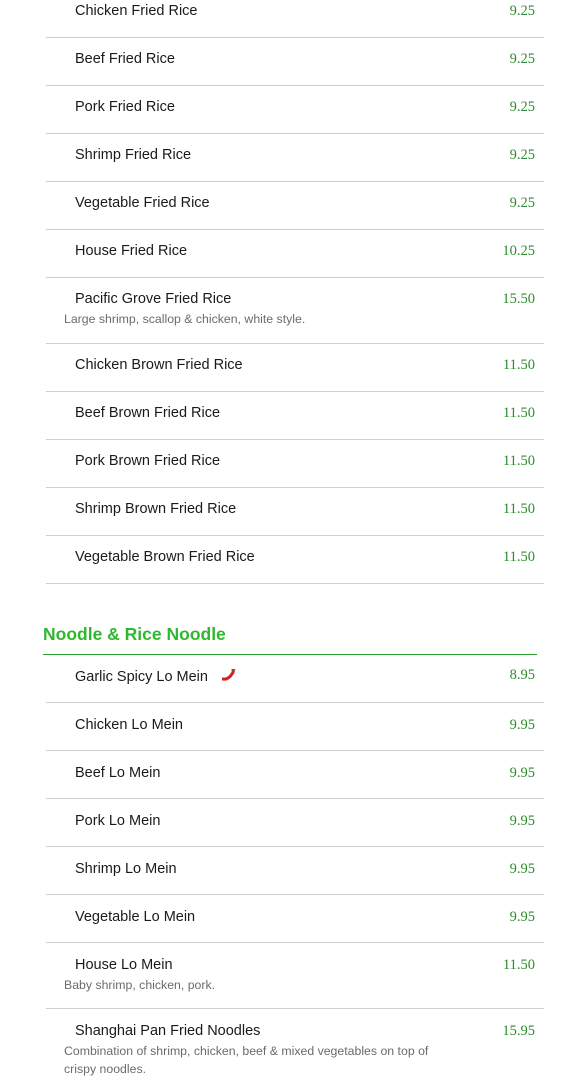 The height and width of the screenshot is (1089, 570). I want to click on item-name: Pork Brown Fried Rice, so click(148, 461).